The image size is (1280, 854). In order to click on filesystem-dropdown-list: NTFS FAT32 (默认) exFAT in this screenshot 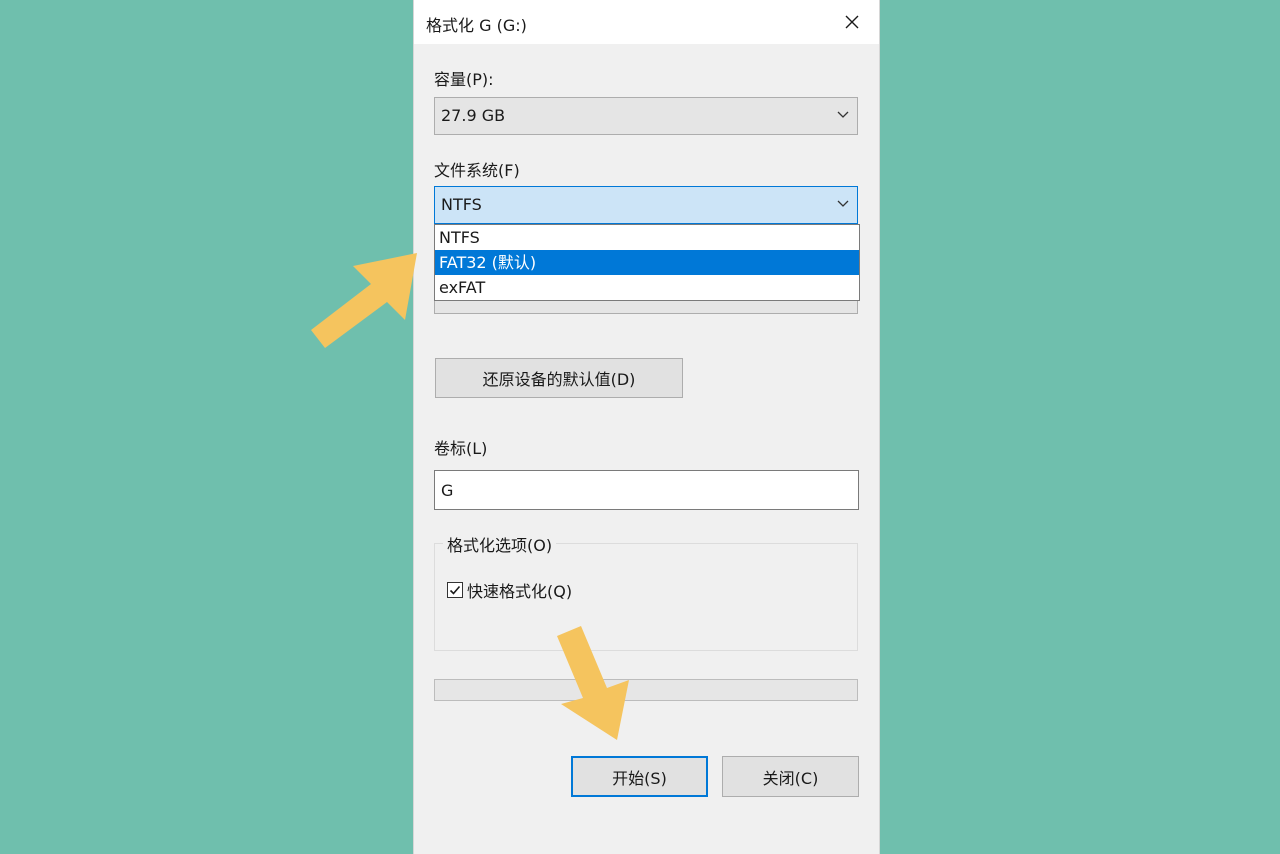, I will do `click(647, 262)`.